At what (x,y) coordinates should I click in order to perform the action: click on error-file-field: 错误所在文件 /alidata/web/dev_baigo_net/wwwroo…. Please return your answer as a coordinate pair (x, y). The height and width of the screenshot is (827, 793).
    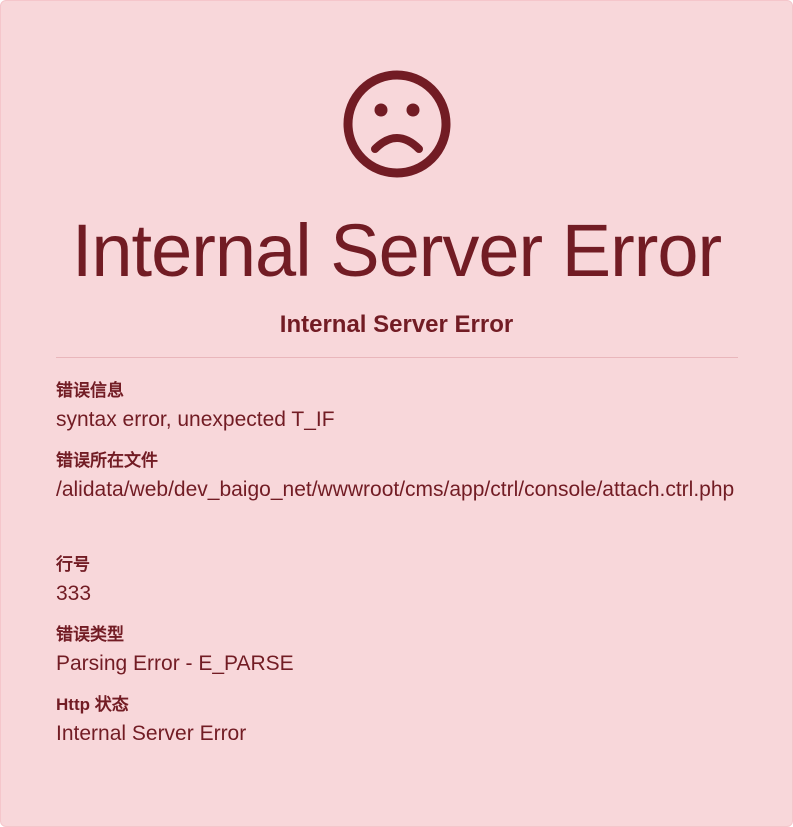
    Looking at the image, I should click on (401, 478).